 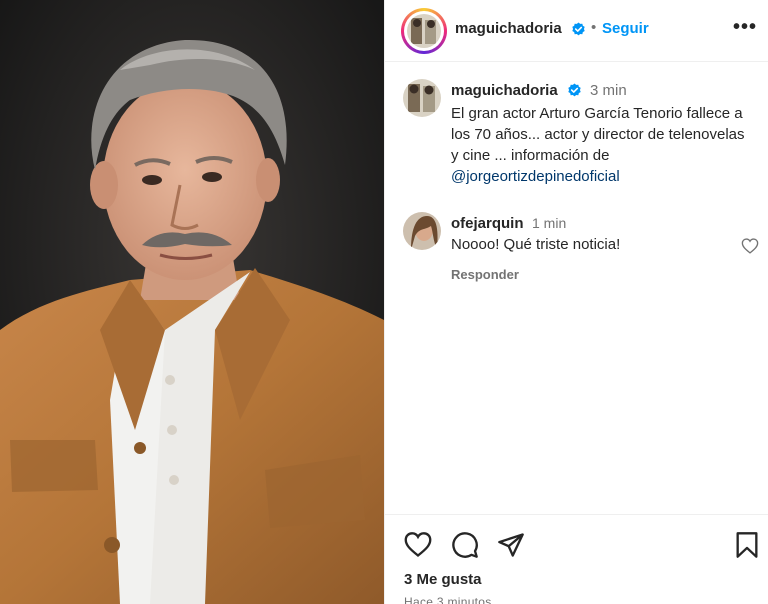 What do you see at coordinates (422, 98) in the screenshot?
I see `caption-author-avatar` at bounding box center [422, 98].